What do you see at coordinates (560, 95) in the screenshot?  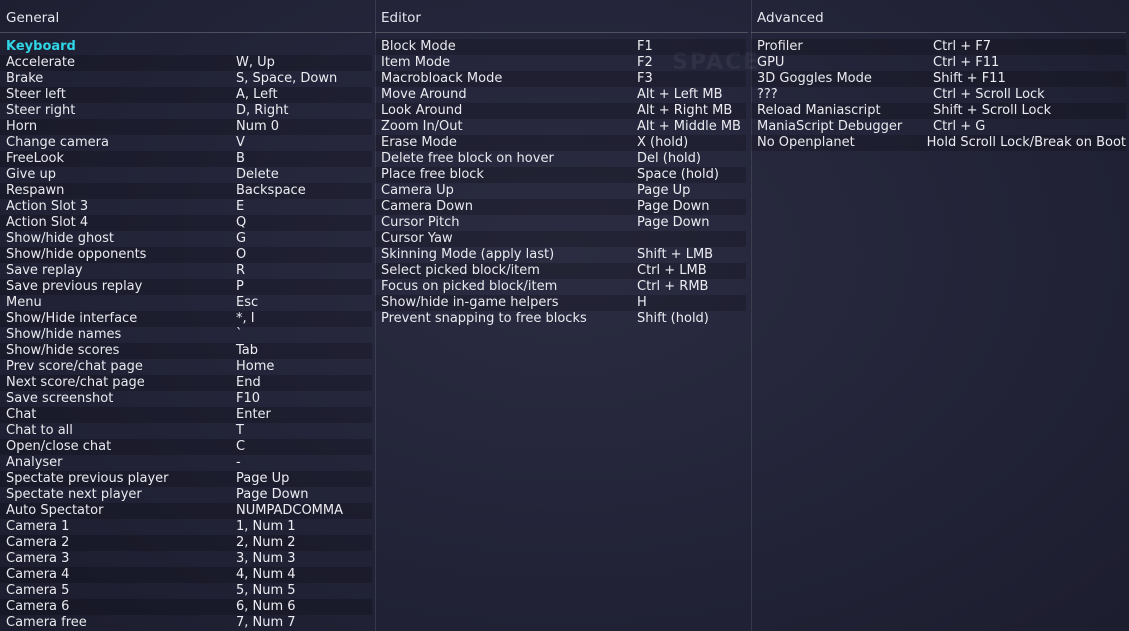 I see `shortcut-row: Move Around Alt + Left MB` at bounding box center [560, 95].